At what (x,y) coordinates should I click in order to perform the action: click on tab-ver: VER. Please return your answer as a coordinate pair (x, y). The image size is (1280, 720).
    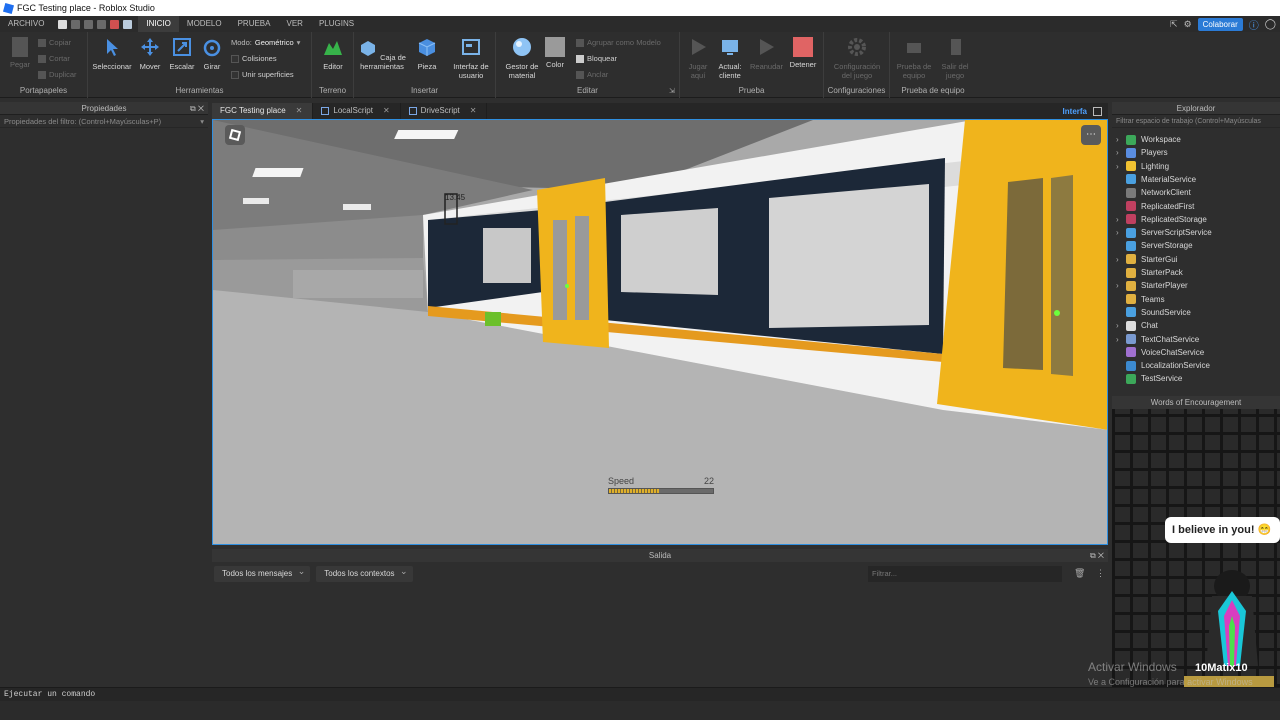
    Looking at the image, I should click on (294, 24).